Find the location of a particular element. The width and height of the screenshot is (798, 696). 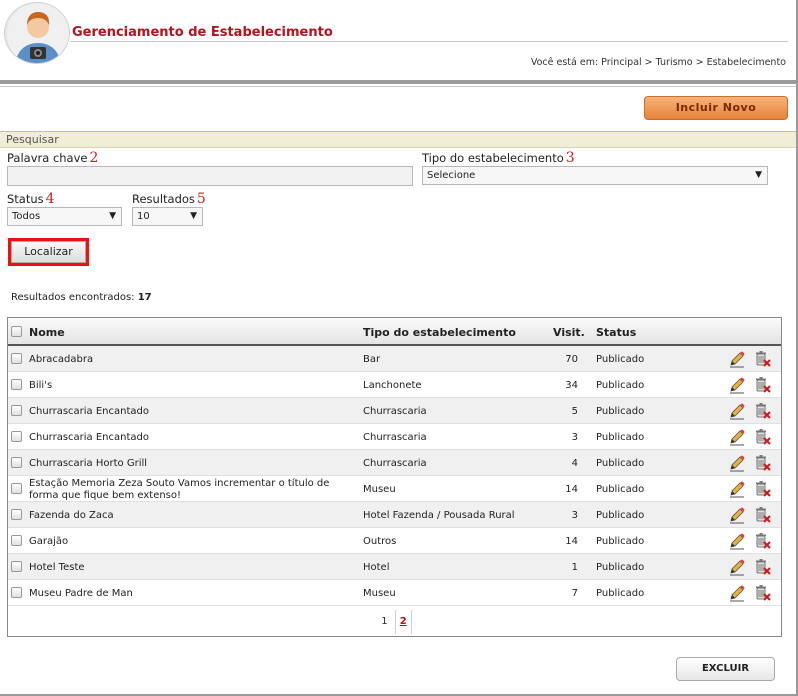

cell-nome: Abracadabra is located at coordinates (61, 359).